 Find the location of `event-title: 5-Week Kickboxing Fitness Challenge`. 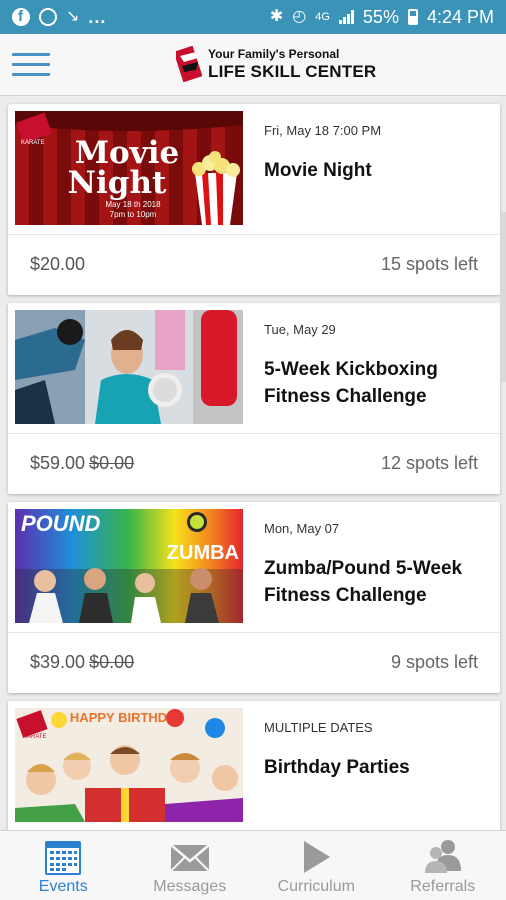

event-title: 5-Week Kickboxing Fitness Challenge is located at coordinates (351, 383).